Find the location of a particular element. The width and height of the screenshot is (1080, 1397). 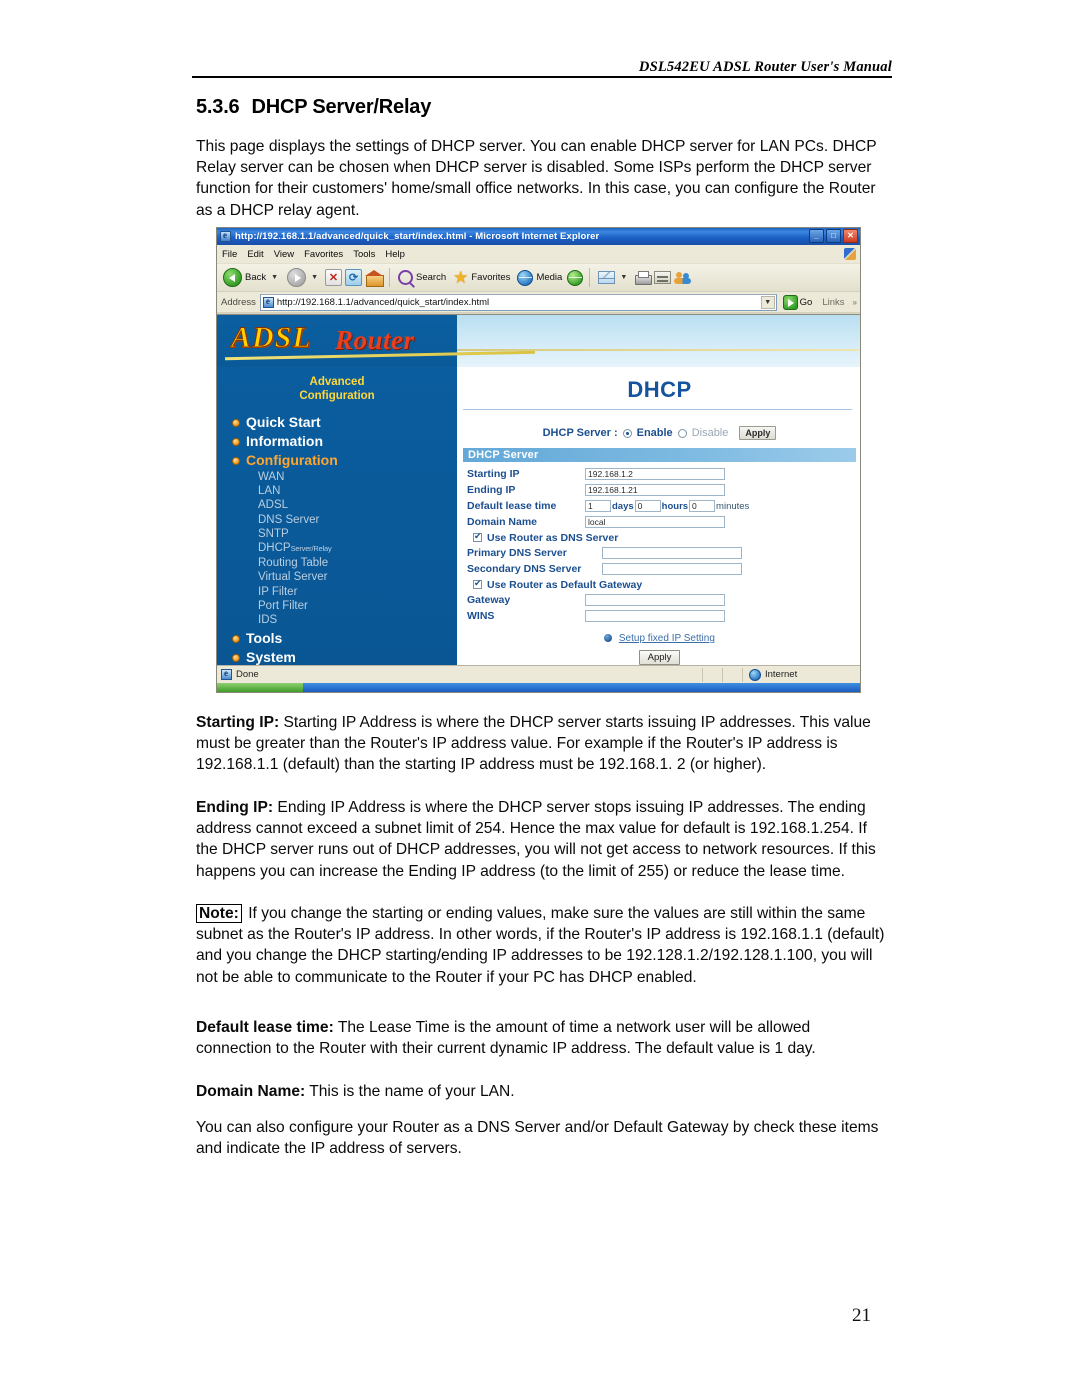

sidebar-subitem-dns-server: DNS Server is located at coordinates (344, 520).